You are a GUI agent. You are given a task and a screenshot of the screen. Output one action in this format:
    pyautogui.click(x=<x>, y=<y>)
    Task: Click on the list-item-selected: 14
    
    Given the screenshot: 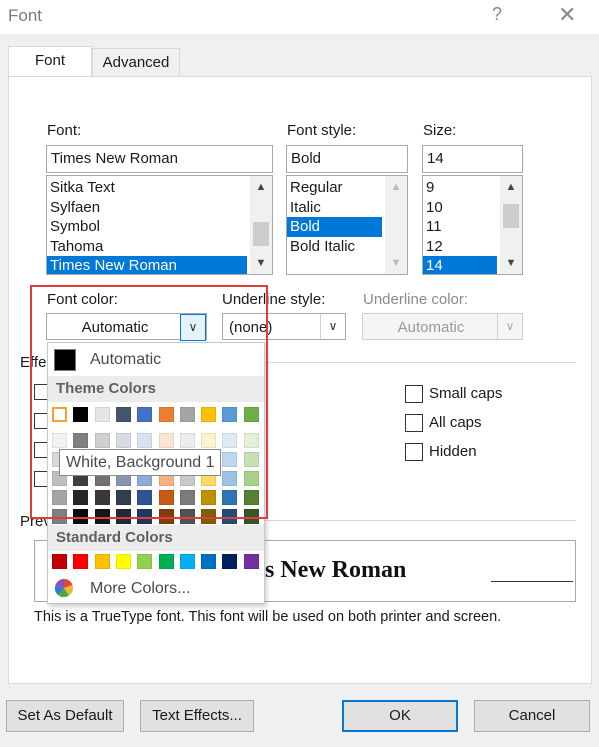 What is the action you would take?
    pyautogui.click(x=460, y=265)
    